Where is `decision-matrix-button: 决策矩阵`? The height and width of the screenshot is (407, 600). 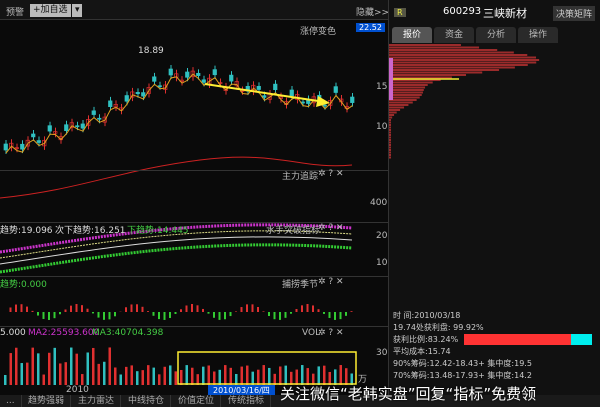 decision-matrix-button: 决策矩阵 is located at coordinates (574, 13).